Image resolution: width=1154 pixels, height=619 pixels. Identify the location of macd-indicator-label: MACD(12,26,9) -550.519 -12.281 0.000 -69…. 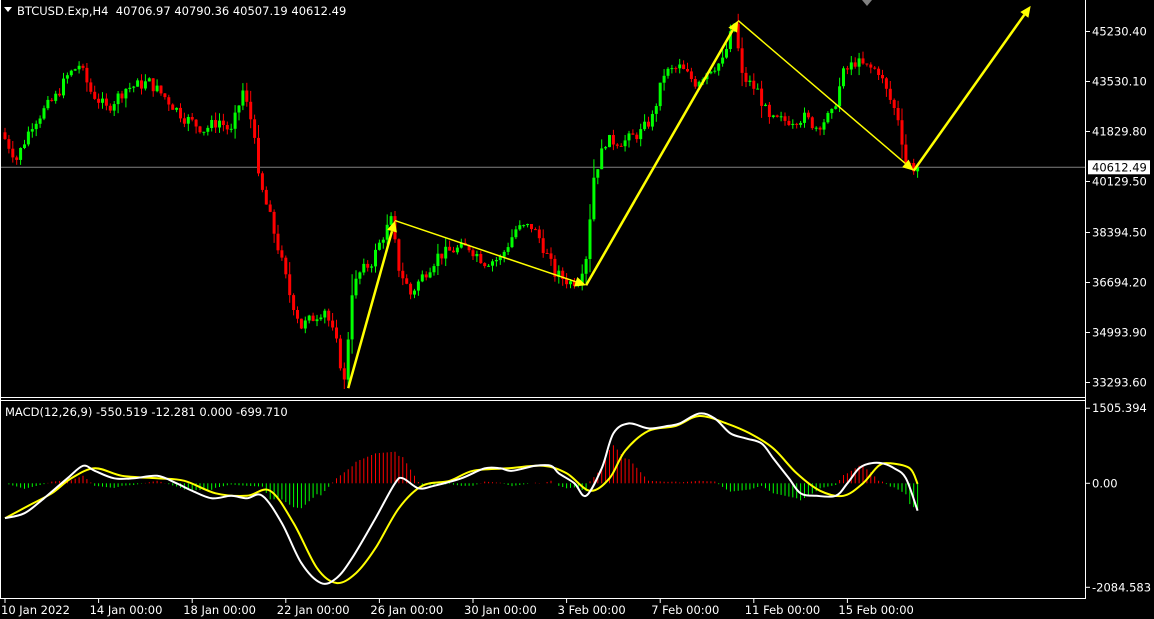
(146, 412).